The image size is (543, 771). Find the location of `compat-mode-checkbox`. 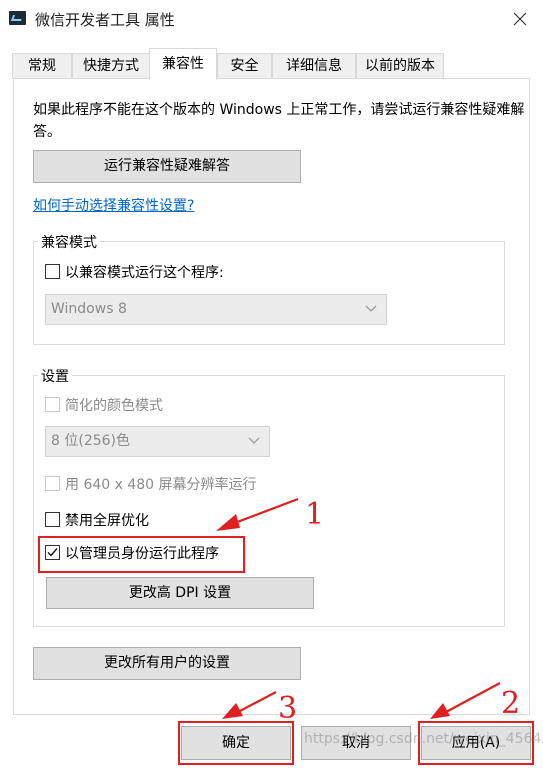

compat-mode-checkbox is located at coordinates (52, 271).